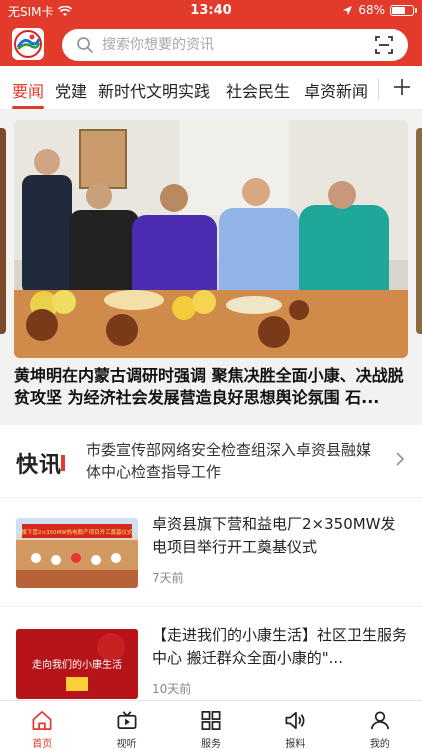  What do you see at coordinates (28, 90) in the screenshot?
I see `tab-headlines: 要闻` at bounding box center [28, 90].